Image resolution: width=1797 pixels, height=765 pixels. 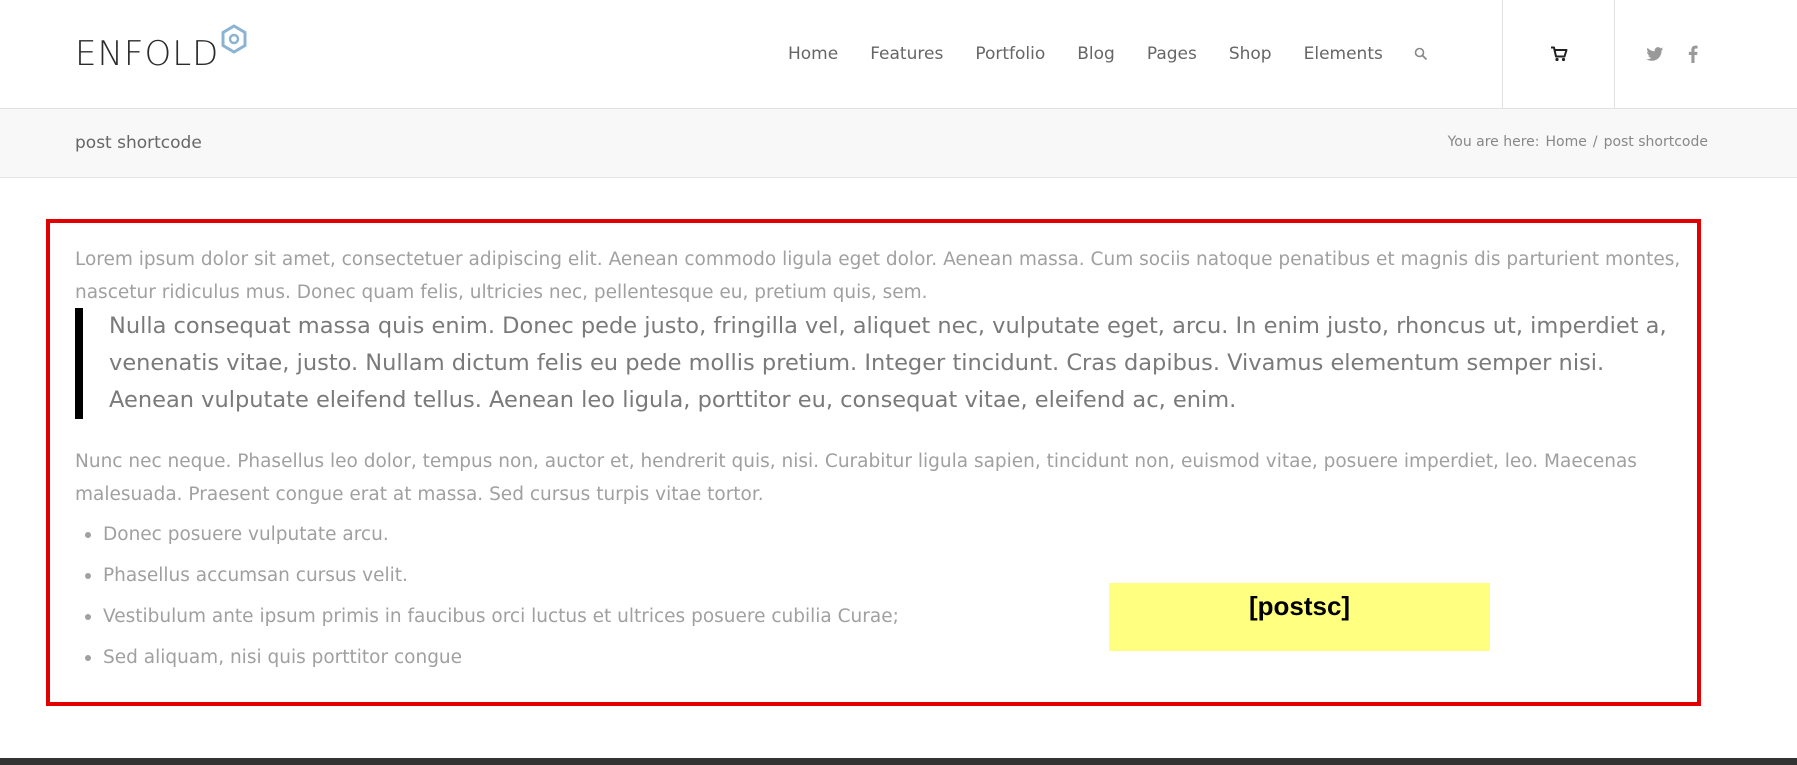 What do you see at coordinates (1421, 54) in the screenshot?
I see `search-icon` at bounding box center [1421, 54].